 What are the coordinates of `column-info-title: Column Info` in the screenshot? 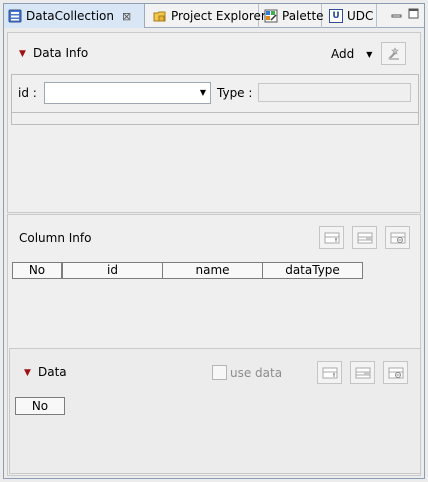 It's located at (55, 238).